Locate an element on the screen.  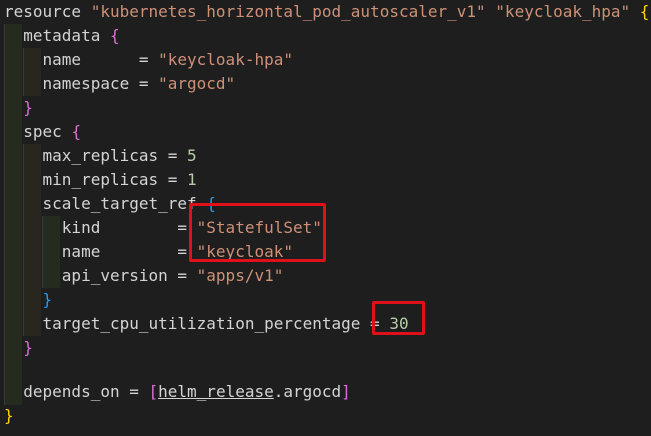
code-line-12: api_version = "apps/v1" is located at coordinates (144, 276).